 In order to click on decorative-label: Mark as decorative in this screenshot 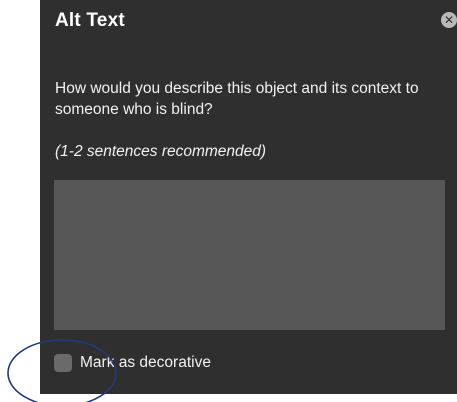, I will do `click(145, 362)`.